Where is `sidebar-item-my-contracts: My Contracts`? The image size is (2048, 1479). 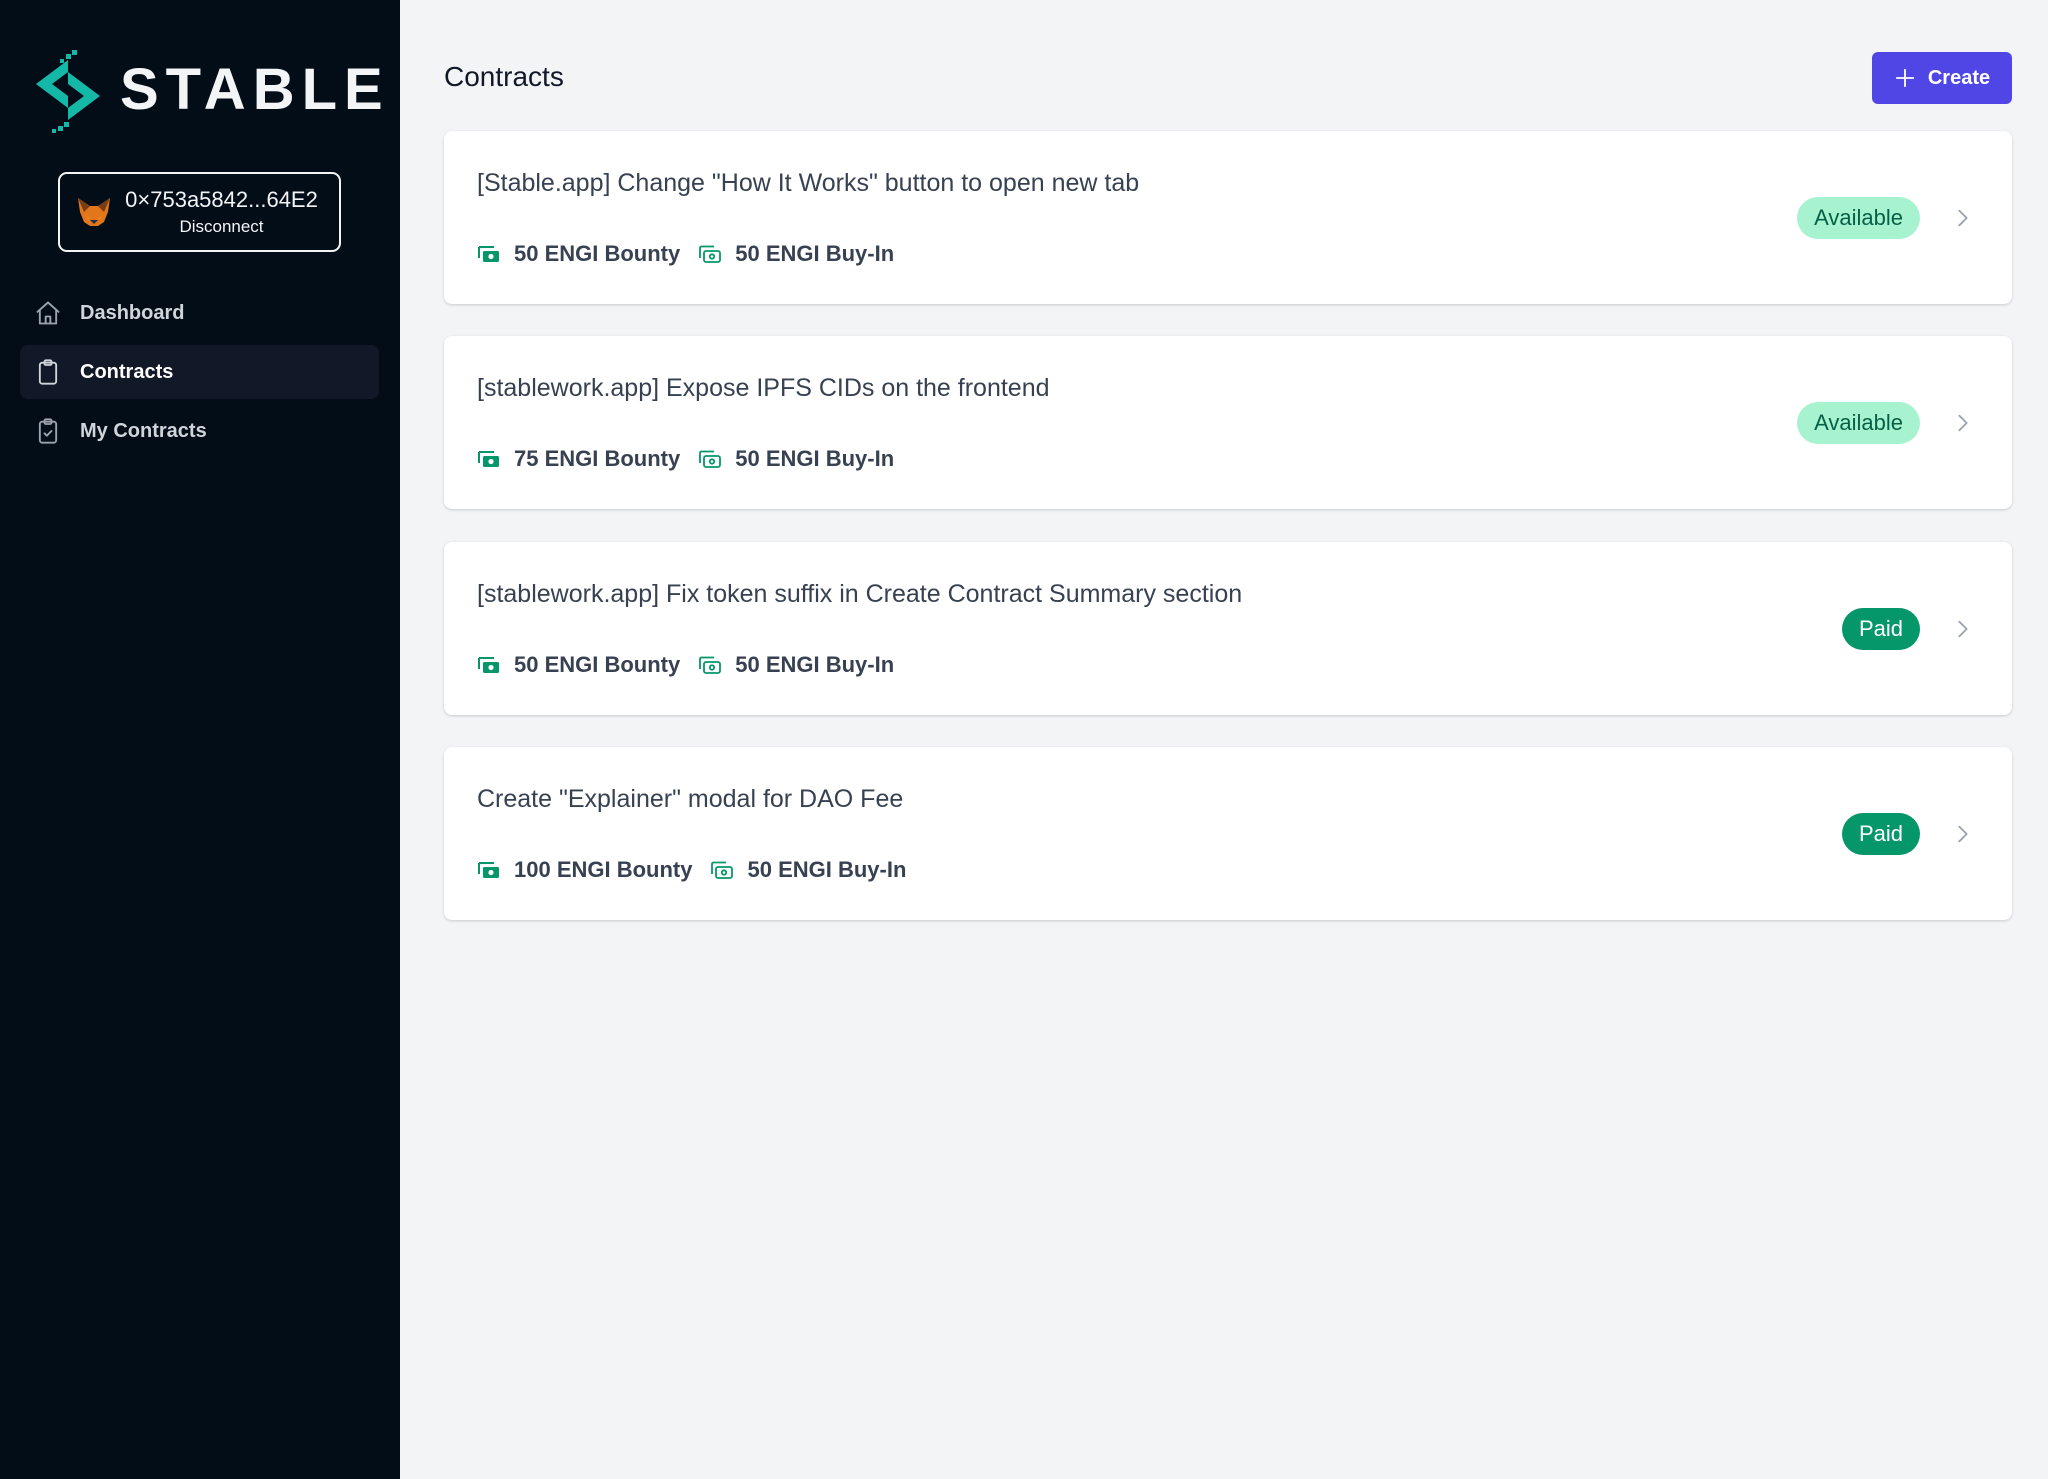
sidebar-item-my-contracts: My Contracts is located at coordinates (199, 431).